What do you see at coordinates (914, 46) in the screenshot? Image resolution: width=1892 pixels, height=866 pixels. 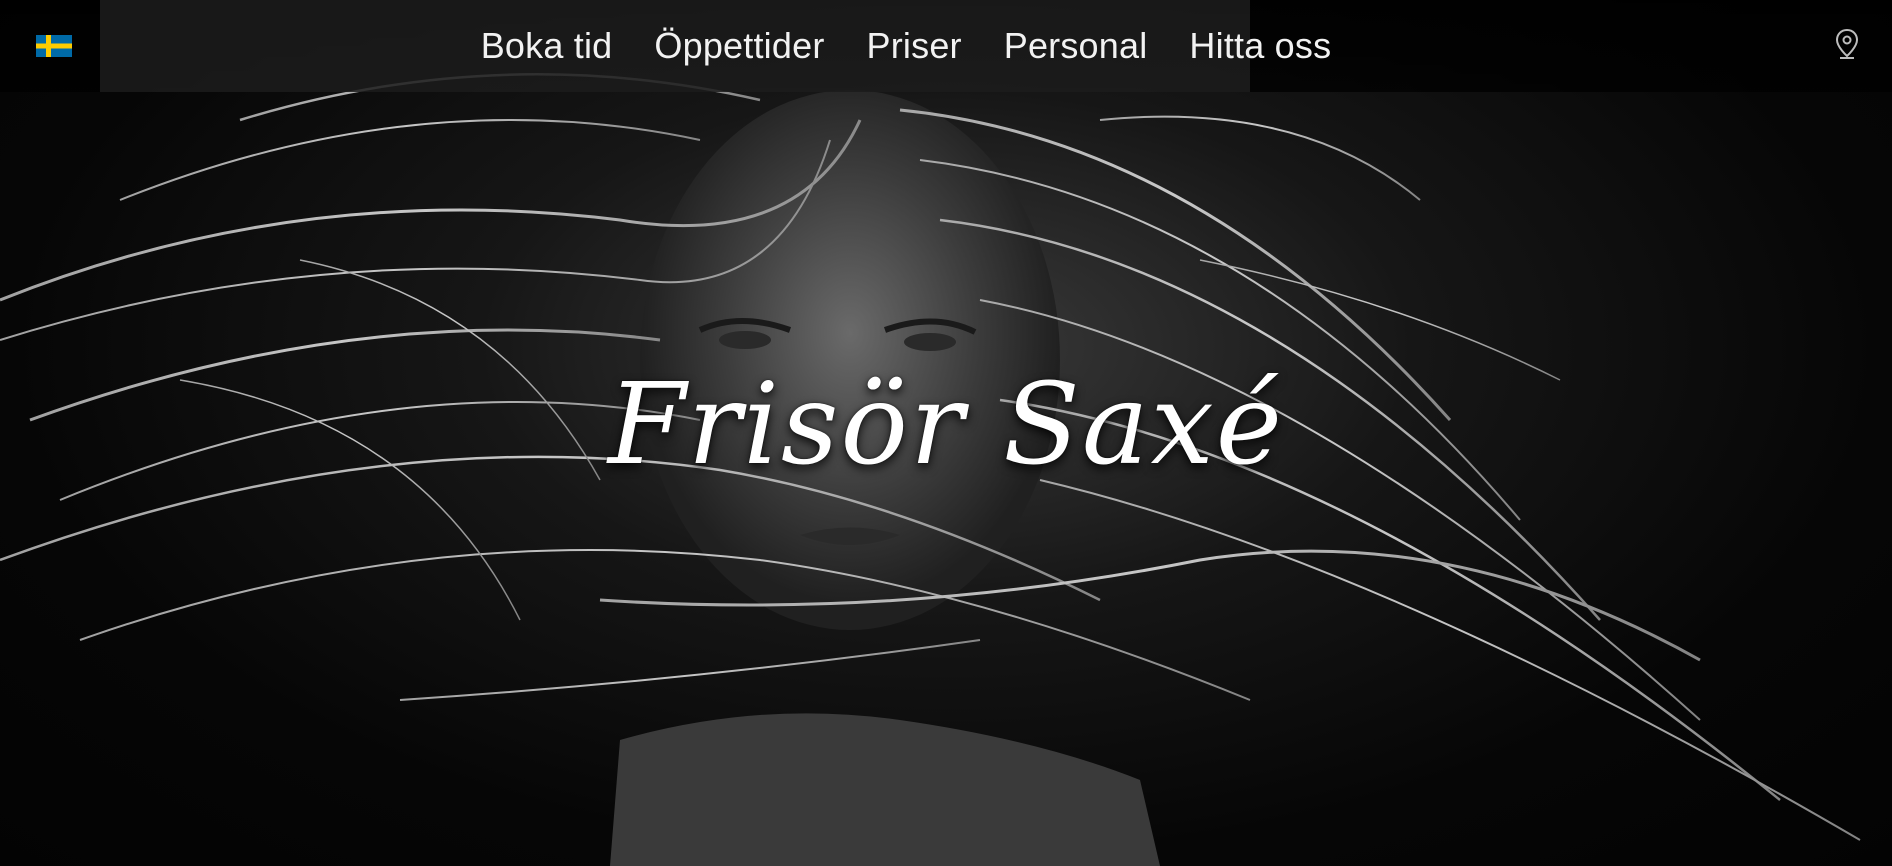 I see `nav-priser: Priser` at bounding box center [914, 46].